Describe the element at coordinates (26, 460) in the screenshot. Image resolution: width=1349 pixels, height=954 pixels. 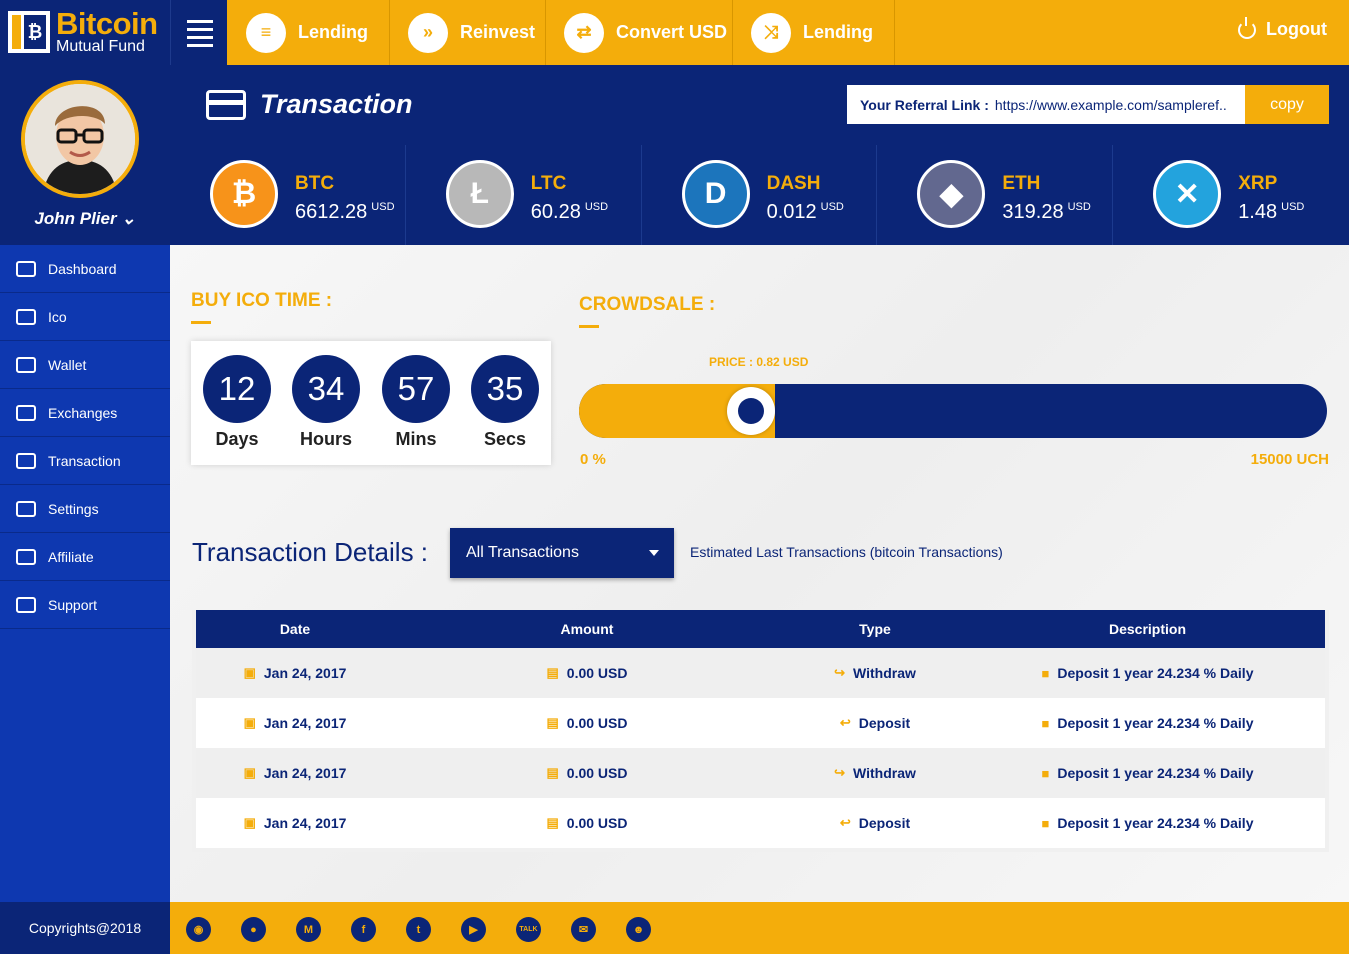
I see `transaction-icon` at that location.